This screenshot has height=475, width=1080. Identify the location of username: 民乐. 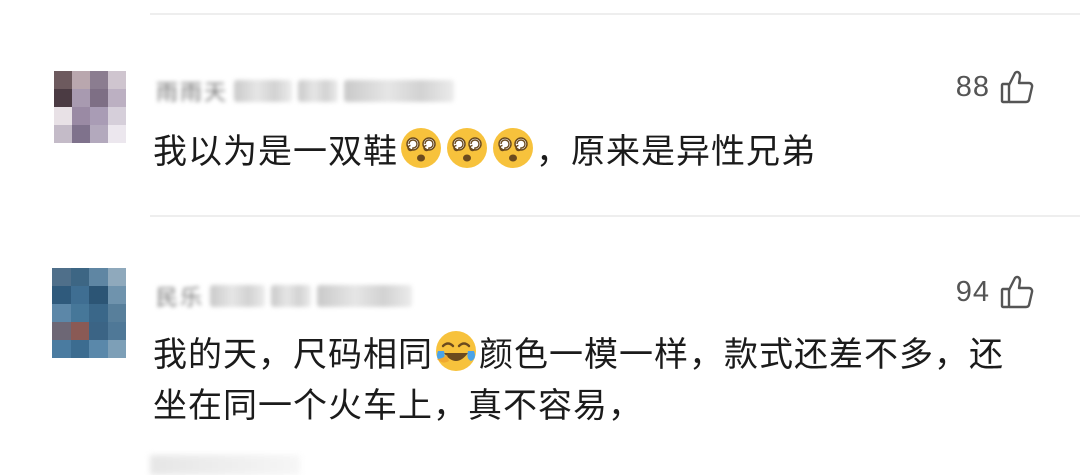
(284, 297).